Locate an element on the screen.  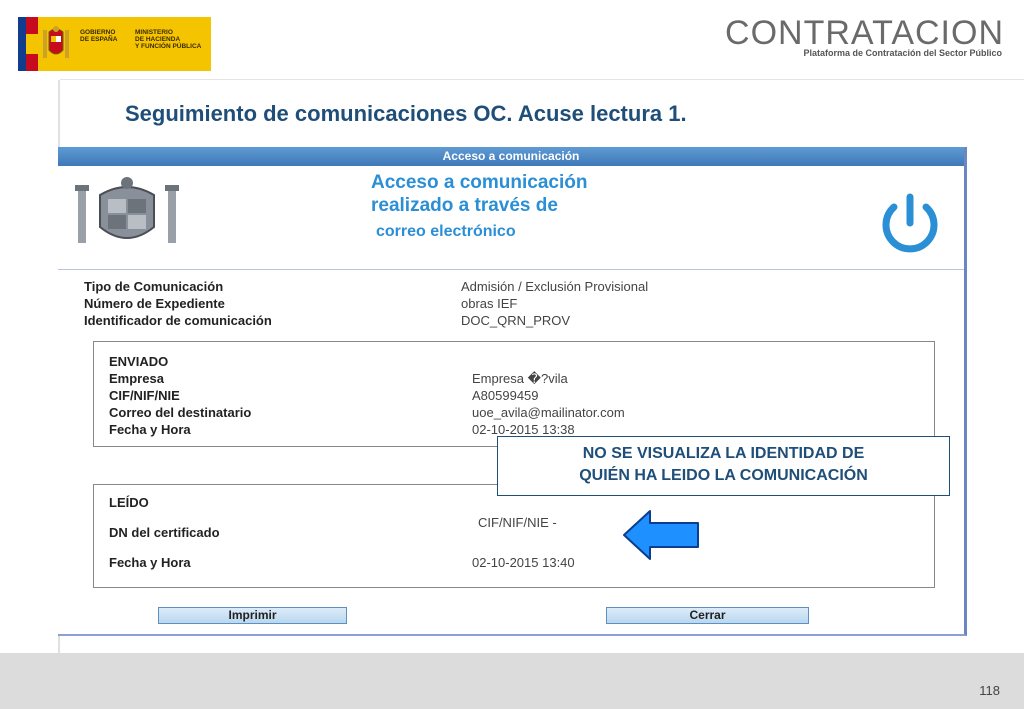
footer-bar is located at coordinates (512, 681).